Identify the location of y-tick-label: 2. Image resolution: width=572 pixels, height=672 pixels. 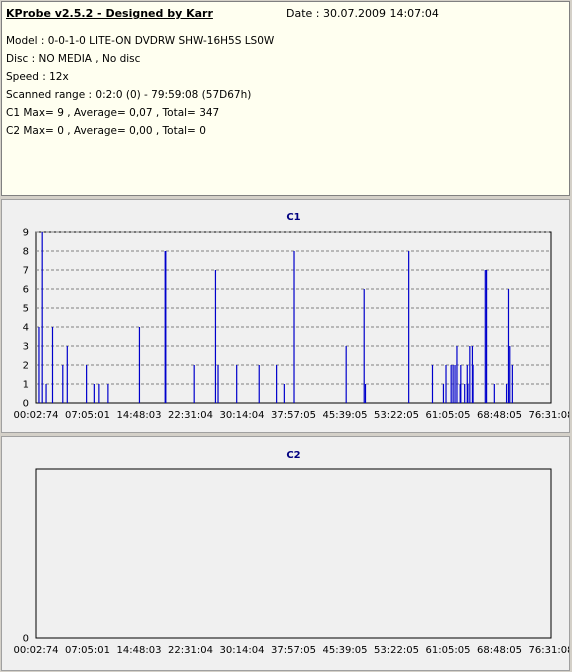
(26, 366).